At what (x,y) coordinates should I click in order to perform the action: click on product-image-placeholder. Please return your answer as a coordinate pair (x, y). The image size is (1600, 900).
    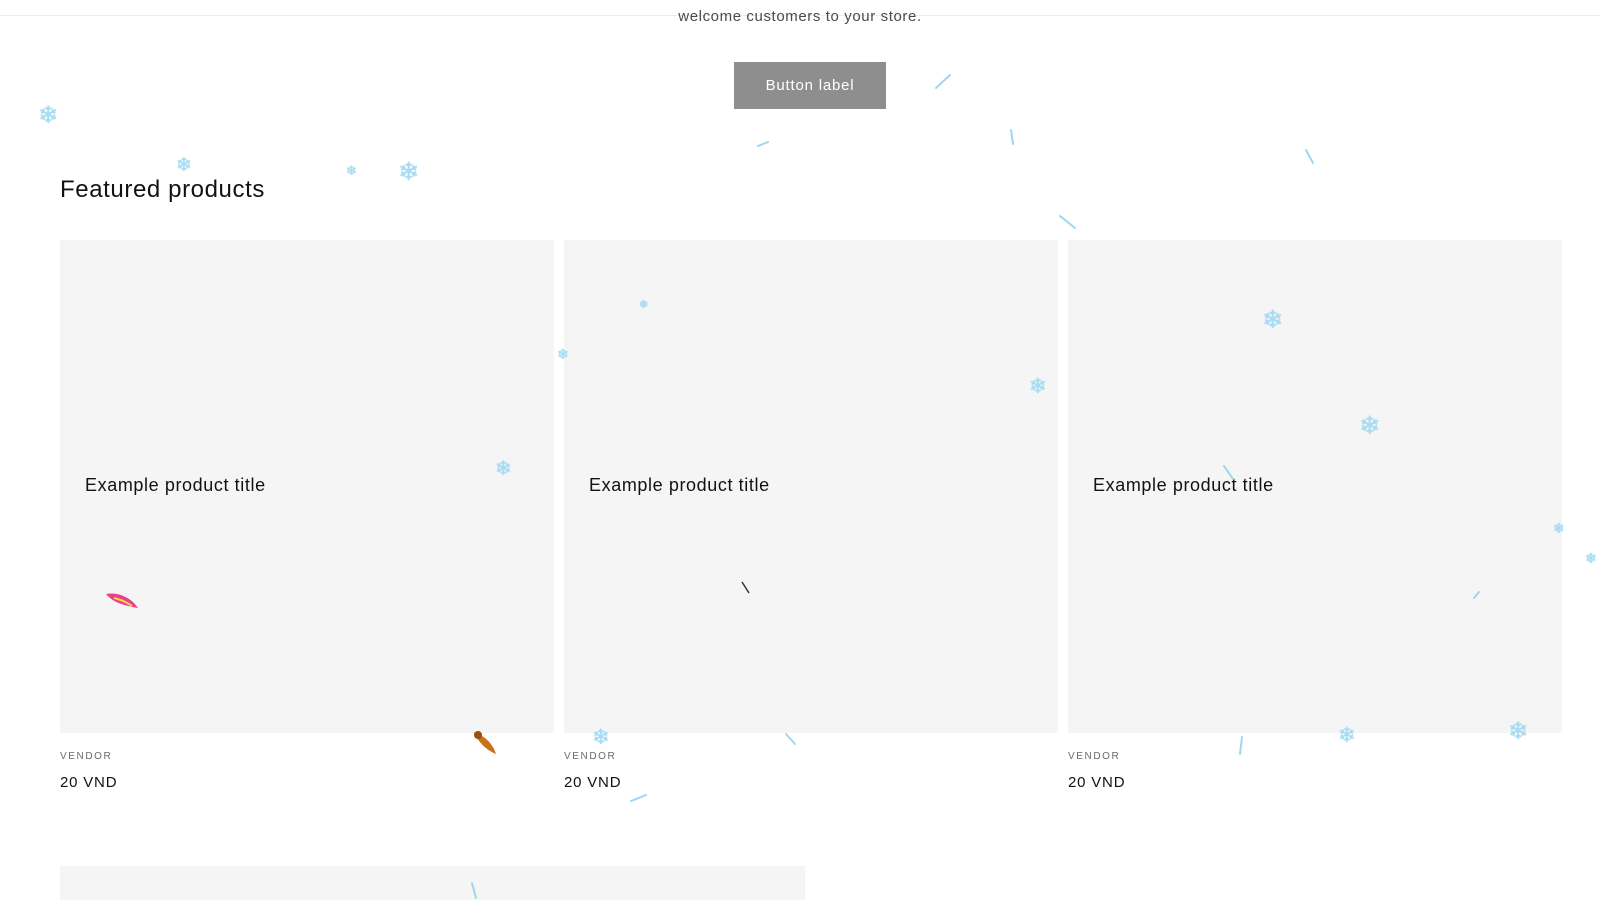
    Looking at the image, I should click on (432, 883).